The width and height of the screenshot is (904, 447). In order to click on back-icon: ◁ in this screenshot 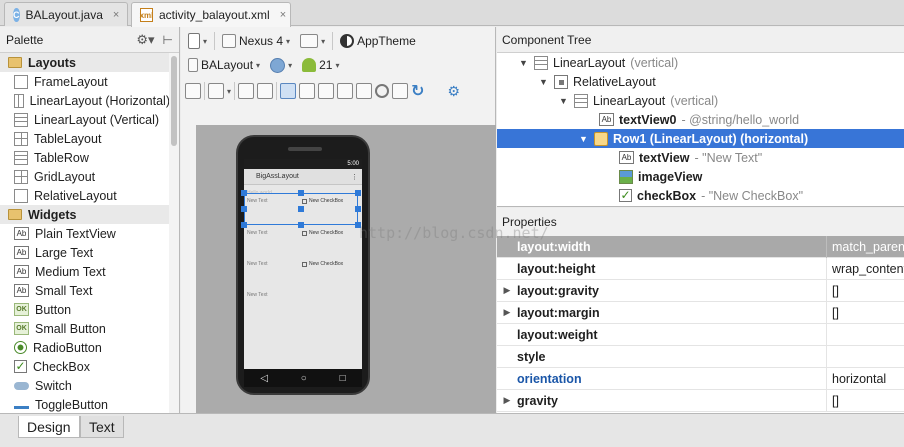, I will do `click(264, 378)`.